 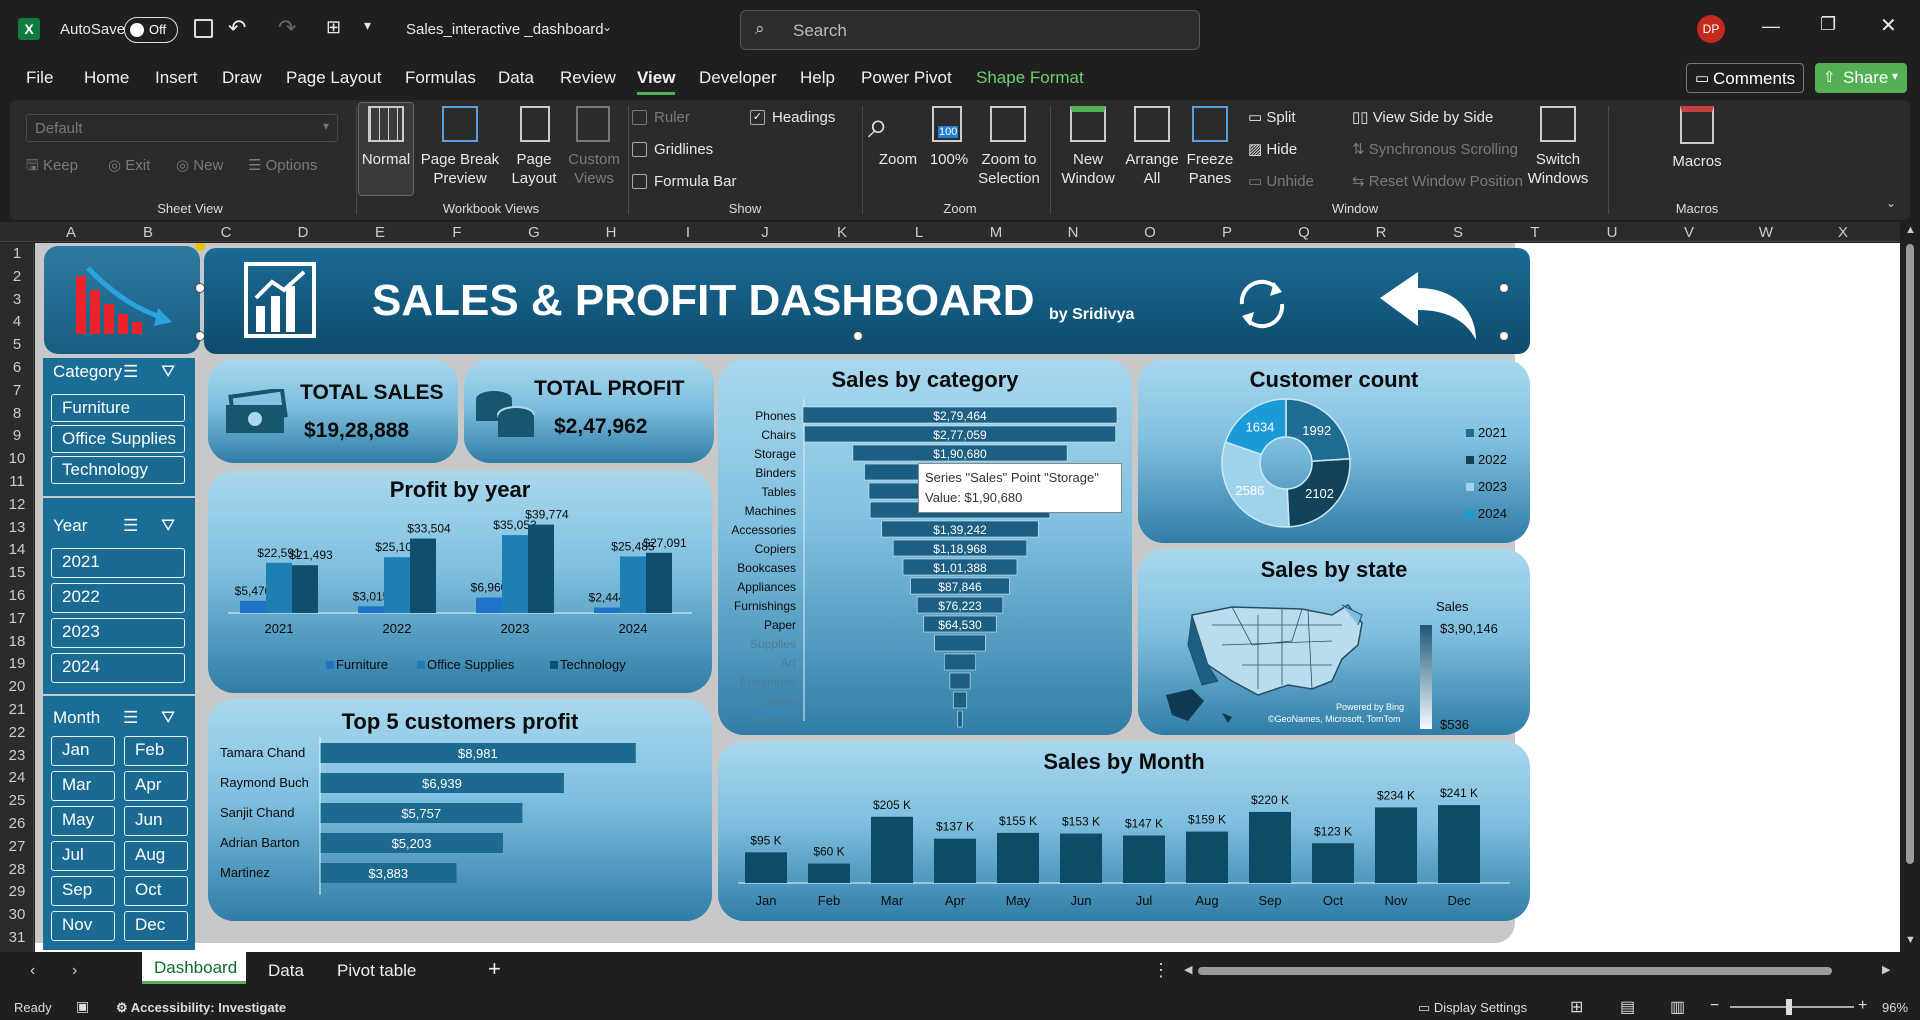 I want to click on column-header: A, so click(x=71, y=232).